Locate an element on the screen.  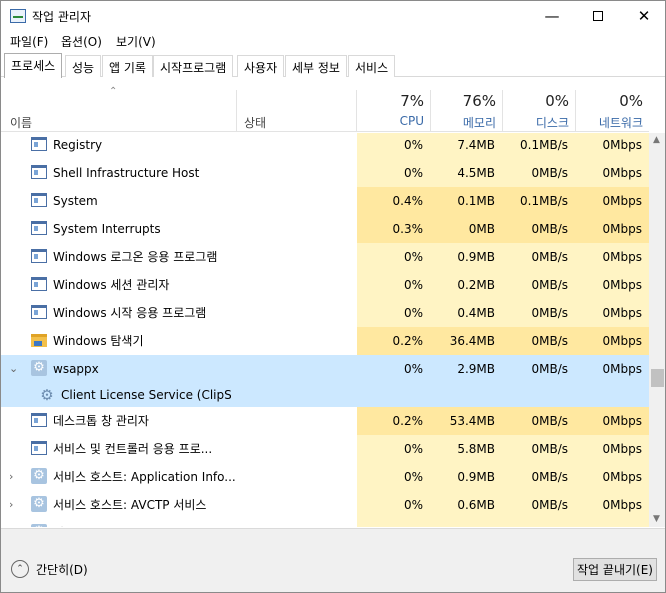
title-bar: 작업 관리자 — ✕ is located at coordinates (333, 16).